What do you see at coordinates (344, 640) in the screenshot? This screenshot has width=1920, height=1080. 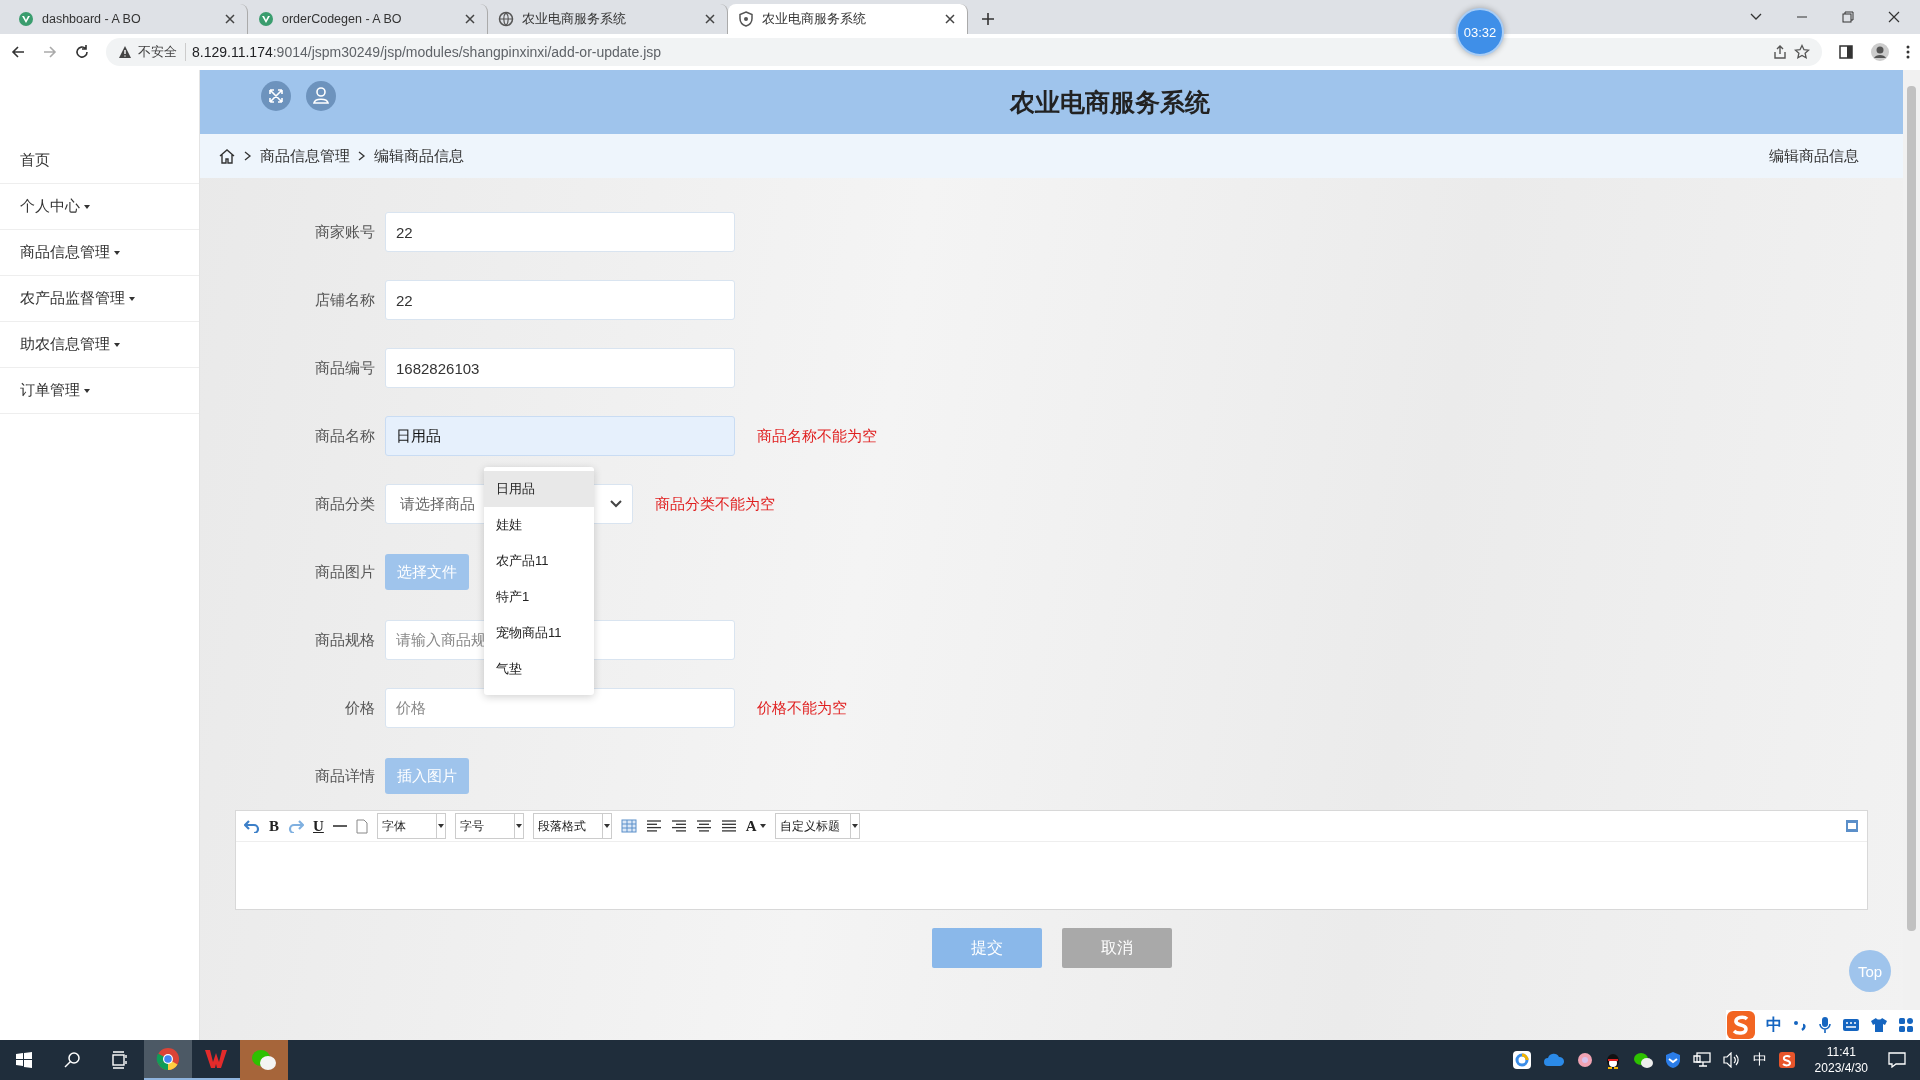 I see `field-label: 商品规格` at bounding box center [344, 640].